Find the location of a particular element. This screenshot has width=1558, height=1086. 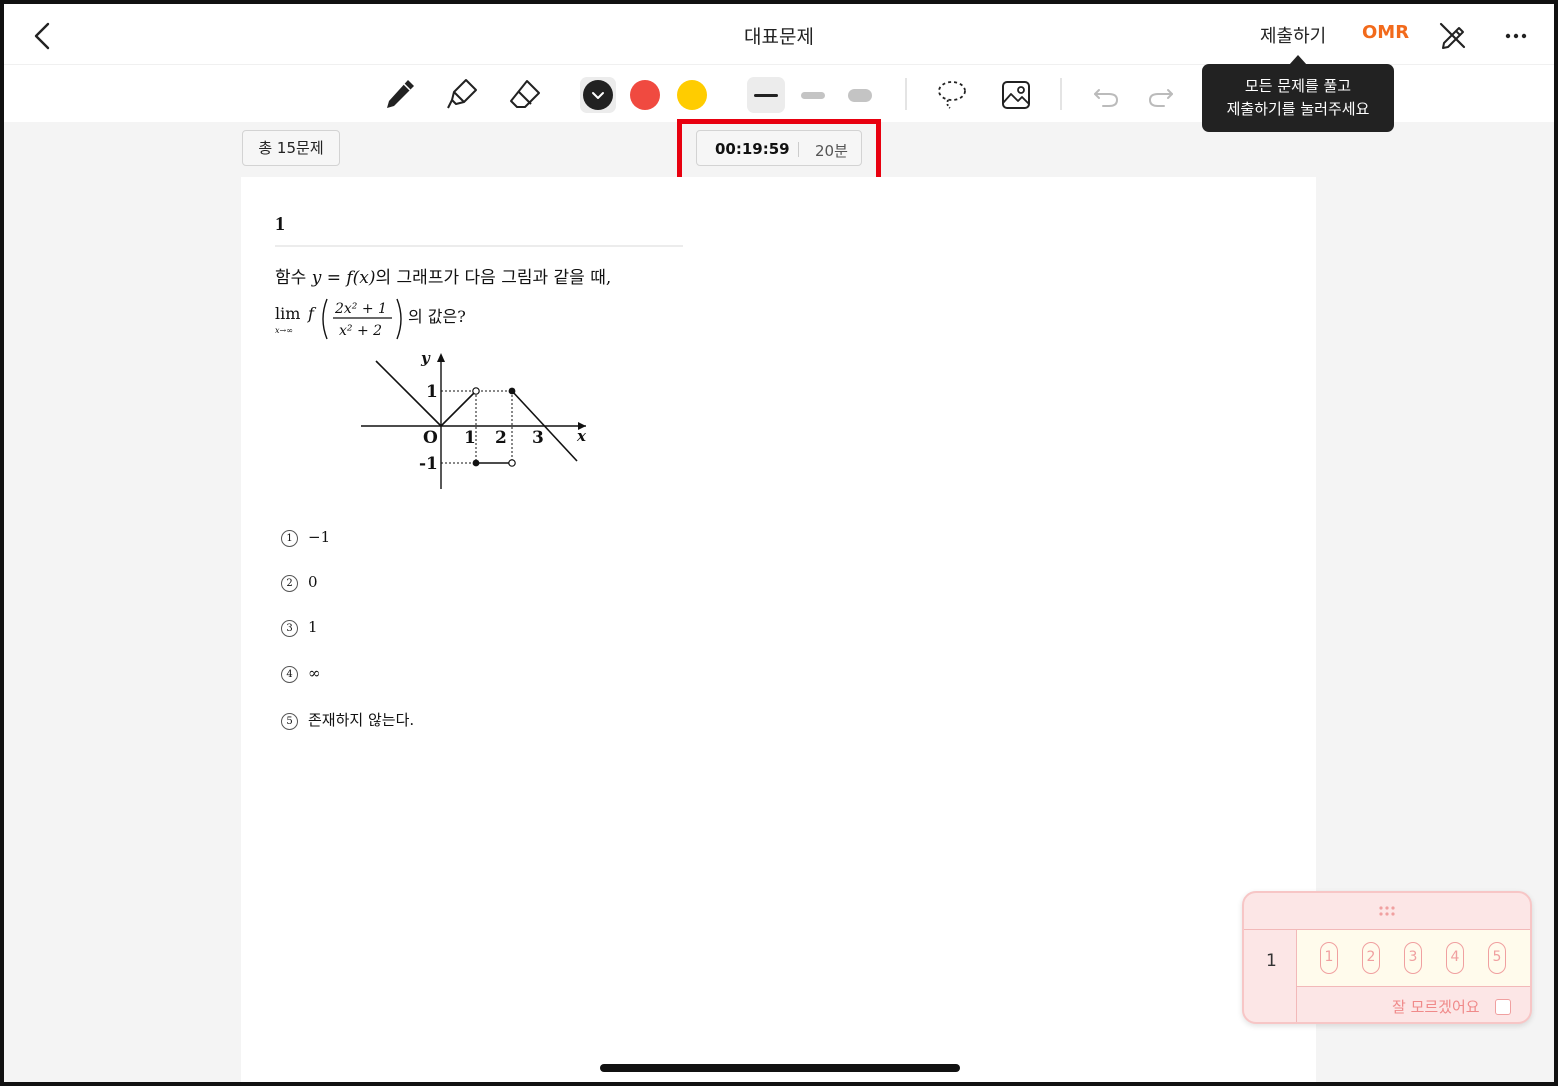

undo-icon is located at coordinates (1106, 98).